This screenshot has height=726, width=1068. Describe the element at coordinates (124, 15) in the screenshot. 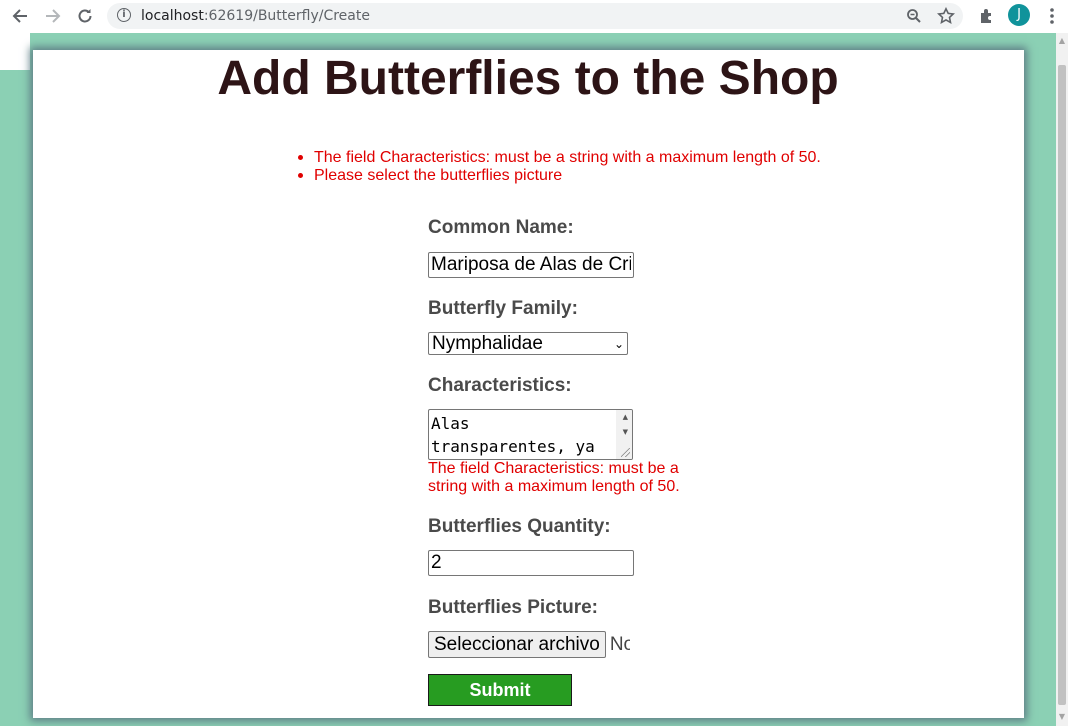

I see `info-icon: i` at that location.